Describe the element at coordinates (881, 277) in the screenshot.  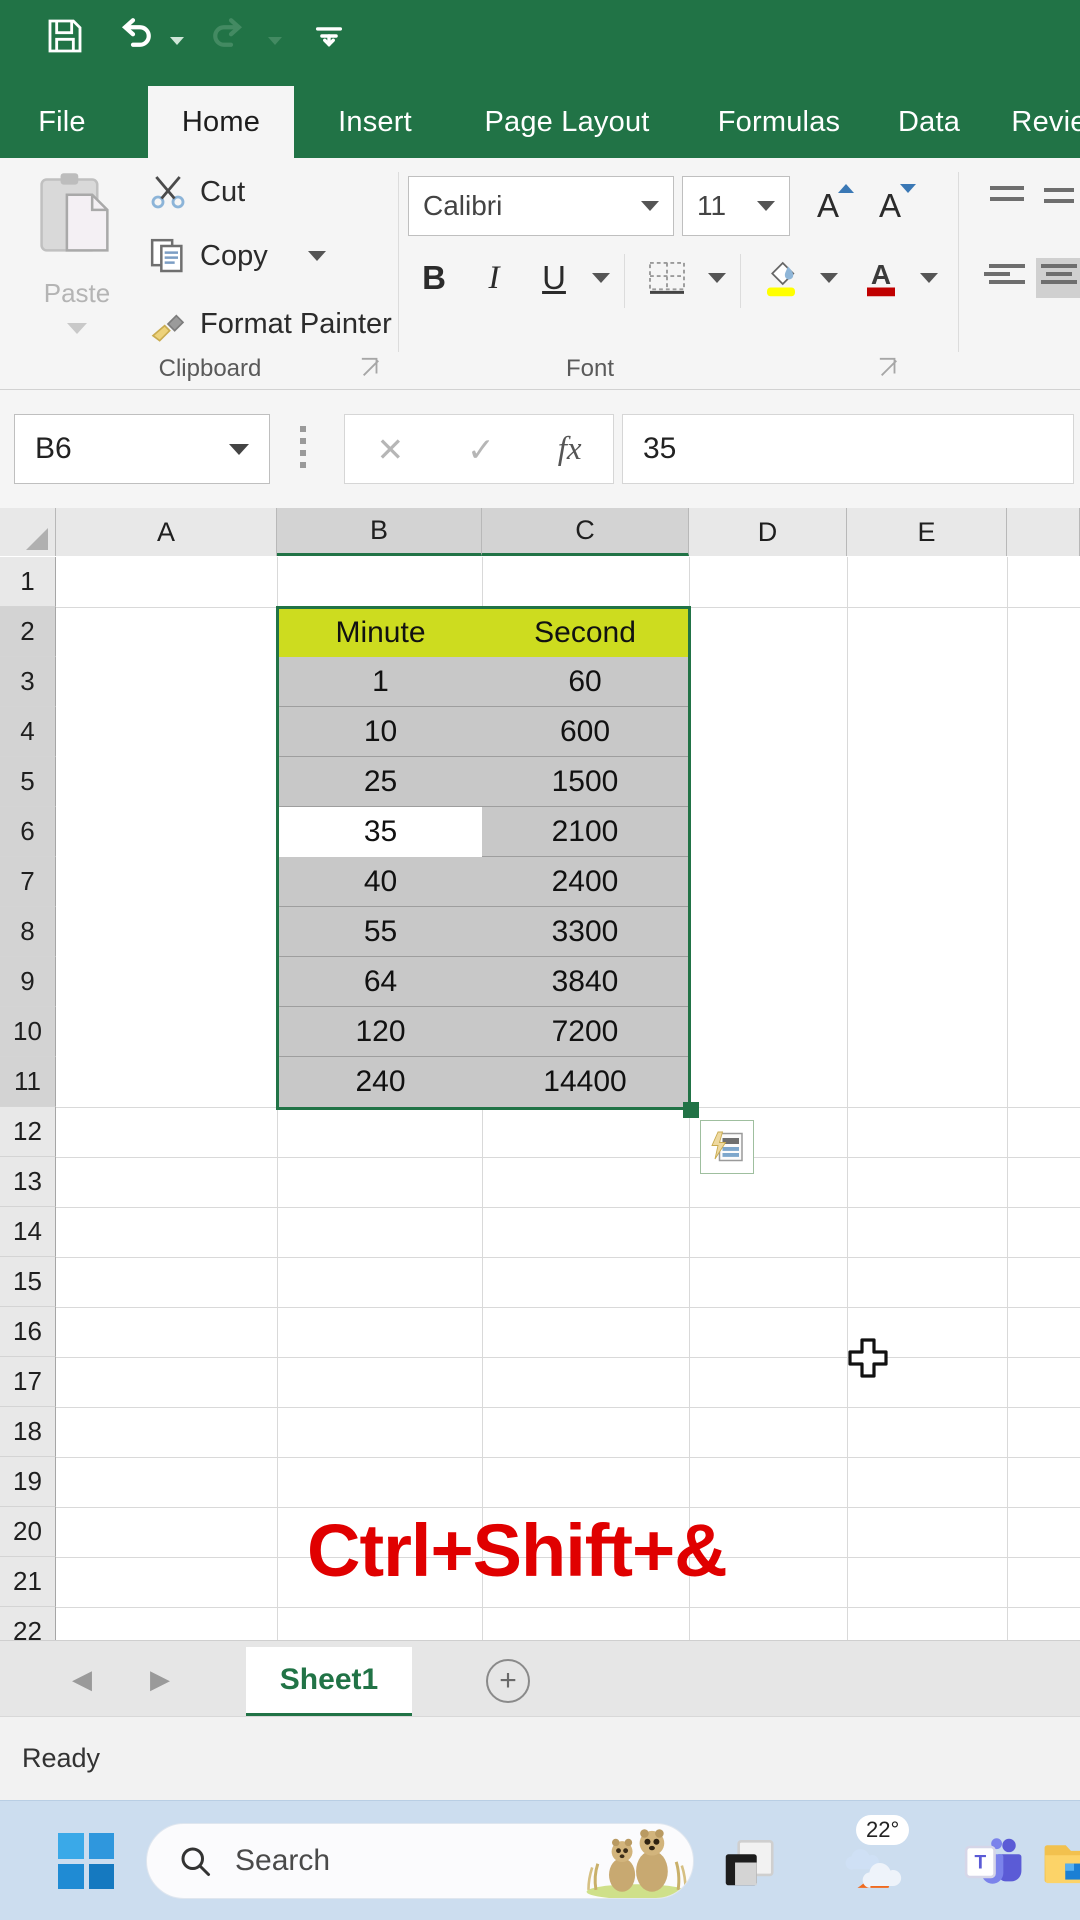
I see `font-color-button: A` at that location.